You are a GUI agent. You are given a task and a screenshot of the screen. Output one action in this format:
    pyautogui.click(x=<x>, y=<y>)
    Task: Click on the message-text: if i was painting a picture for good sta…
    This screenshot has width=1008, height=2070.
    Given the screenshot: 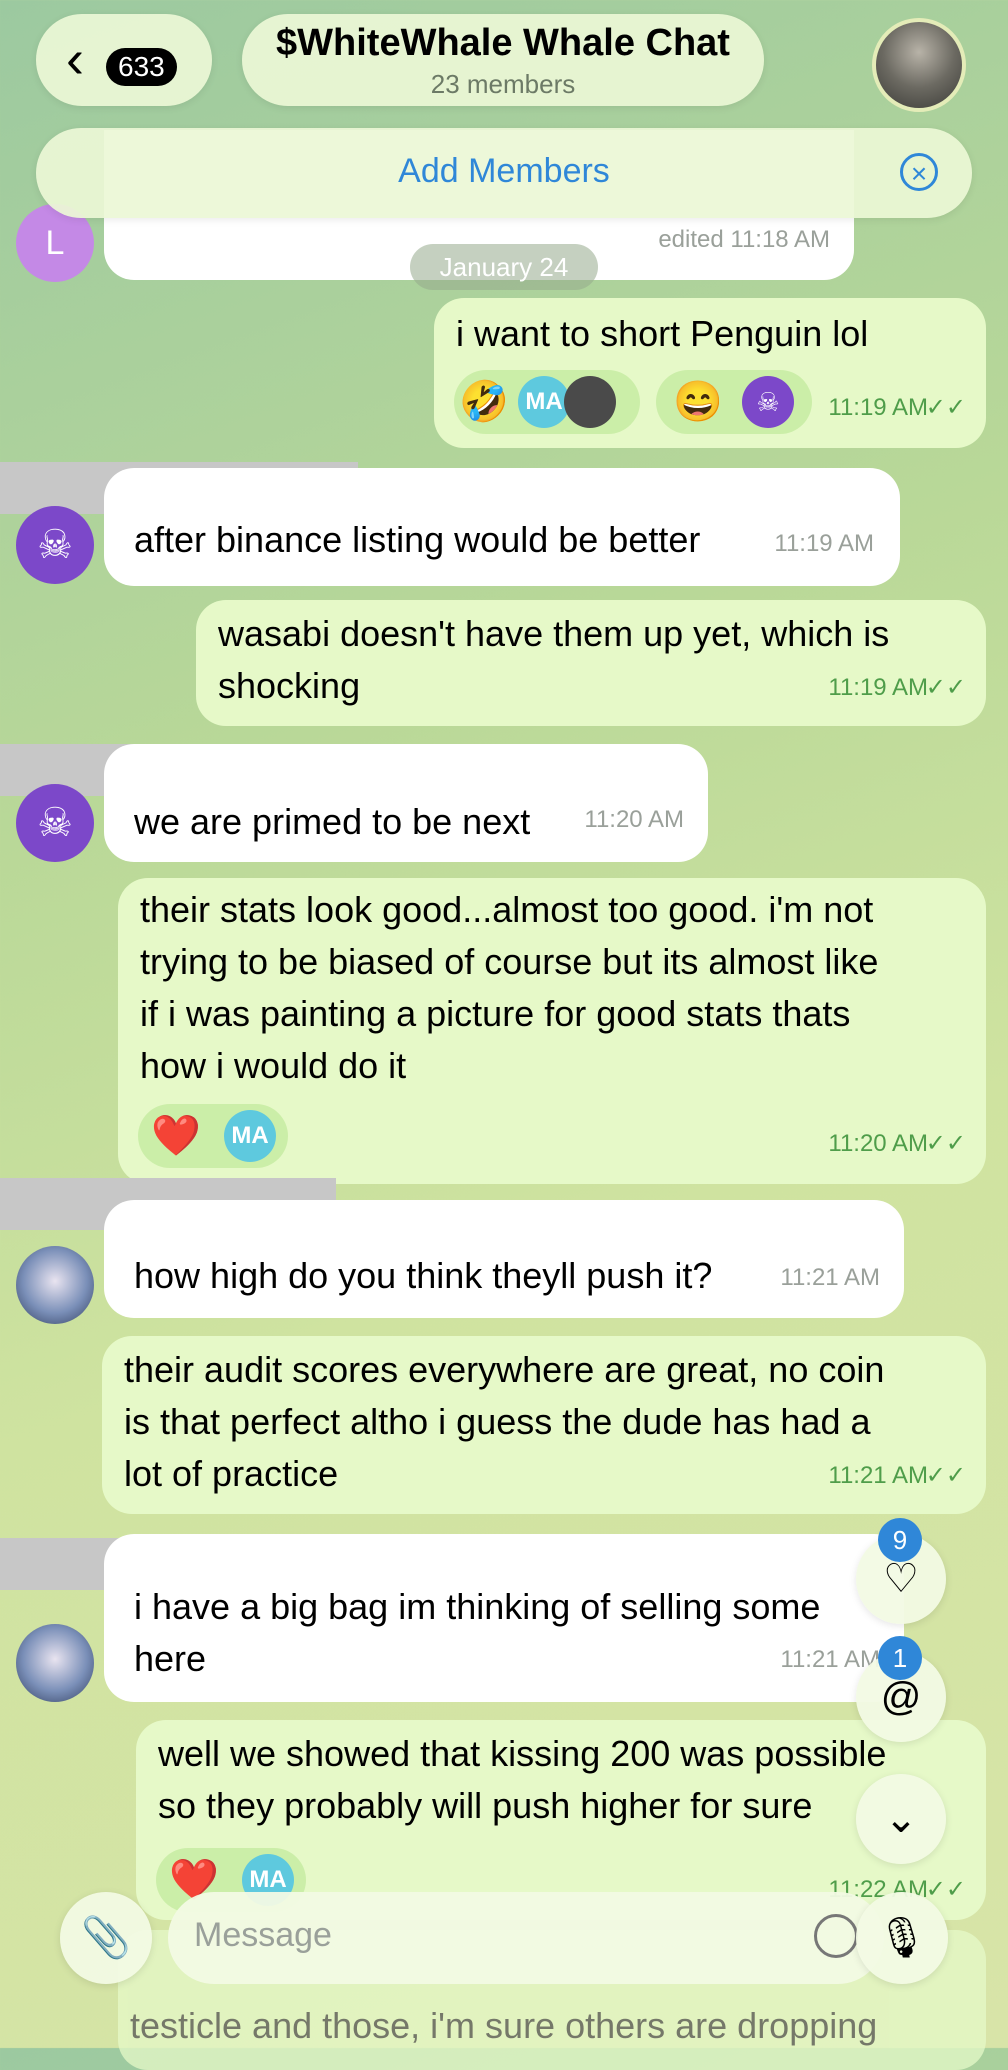 What is the action you would take?
    pyautogui.click(x=495, y=1013)
    